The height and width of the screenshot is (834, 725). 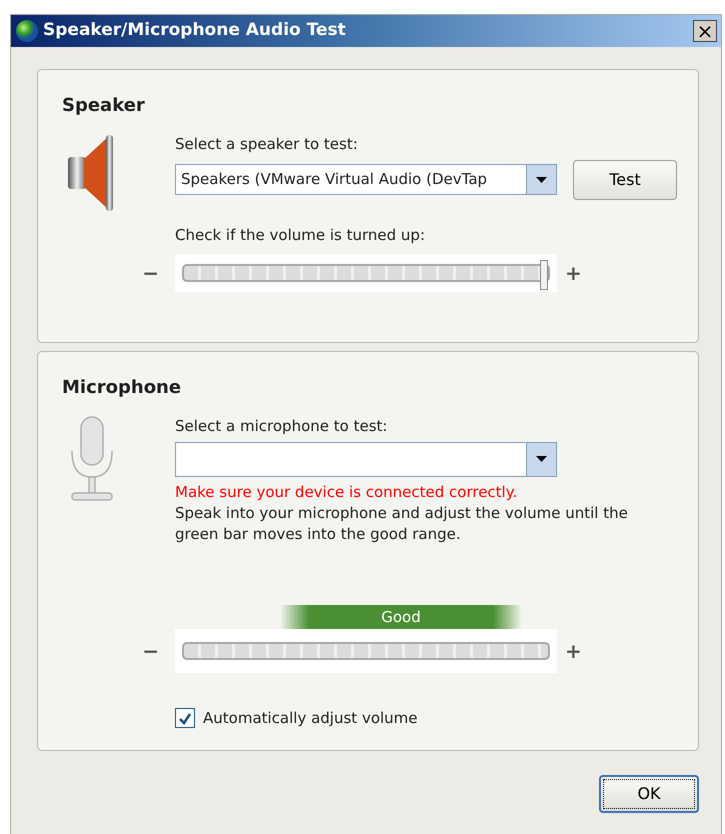 I want to click on globe-icon, so click(x=27, y=31).